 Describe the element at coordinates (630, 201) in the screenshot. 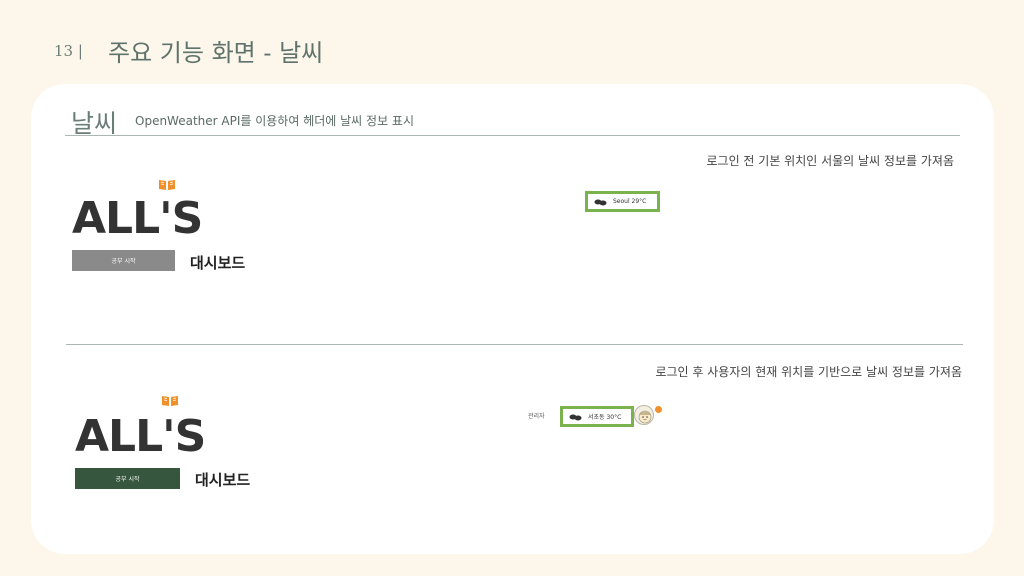

I see `weather-text: Seoul 29°C` at that location.